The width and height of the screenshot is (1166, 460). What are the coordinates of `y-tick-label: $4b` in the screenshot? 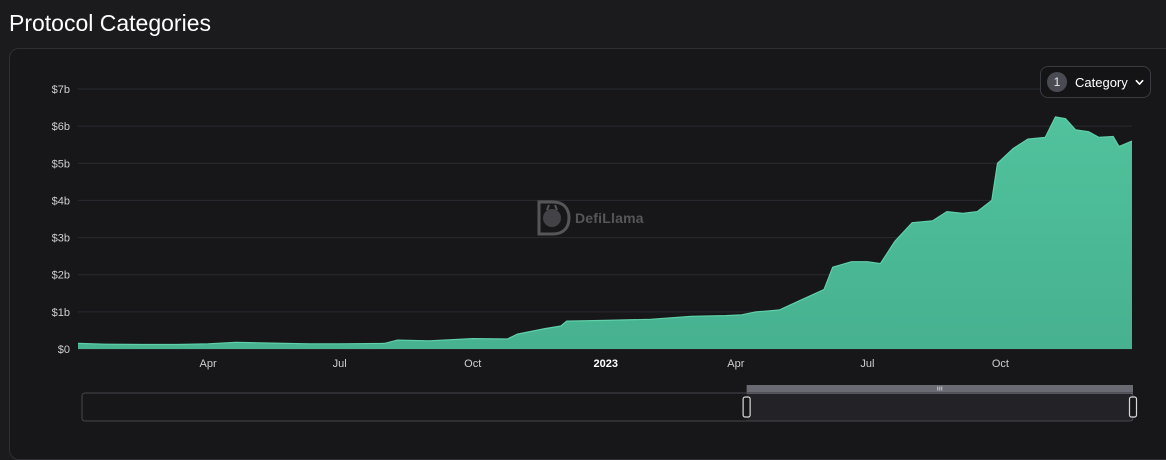 It's located at (61, 201).